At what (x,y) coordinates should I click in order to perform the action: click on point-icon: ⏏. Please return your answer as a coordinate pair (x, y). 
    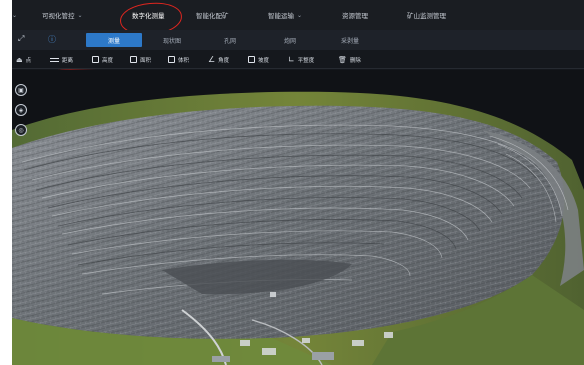
    Looking at the image, I should click on (19, 59).